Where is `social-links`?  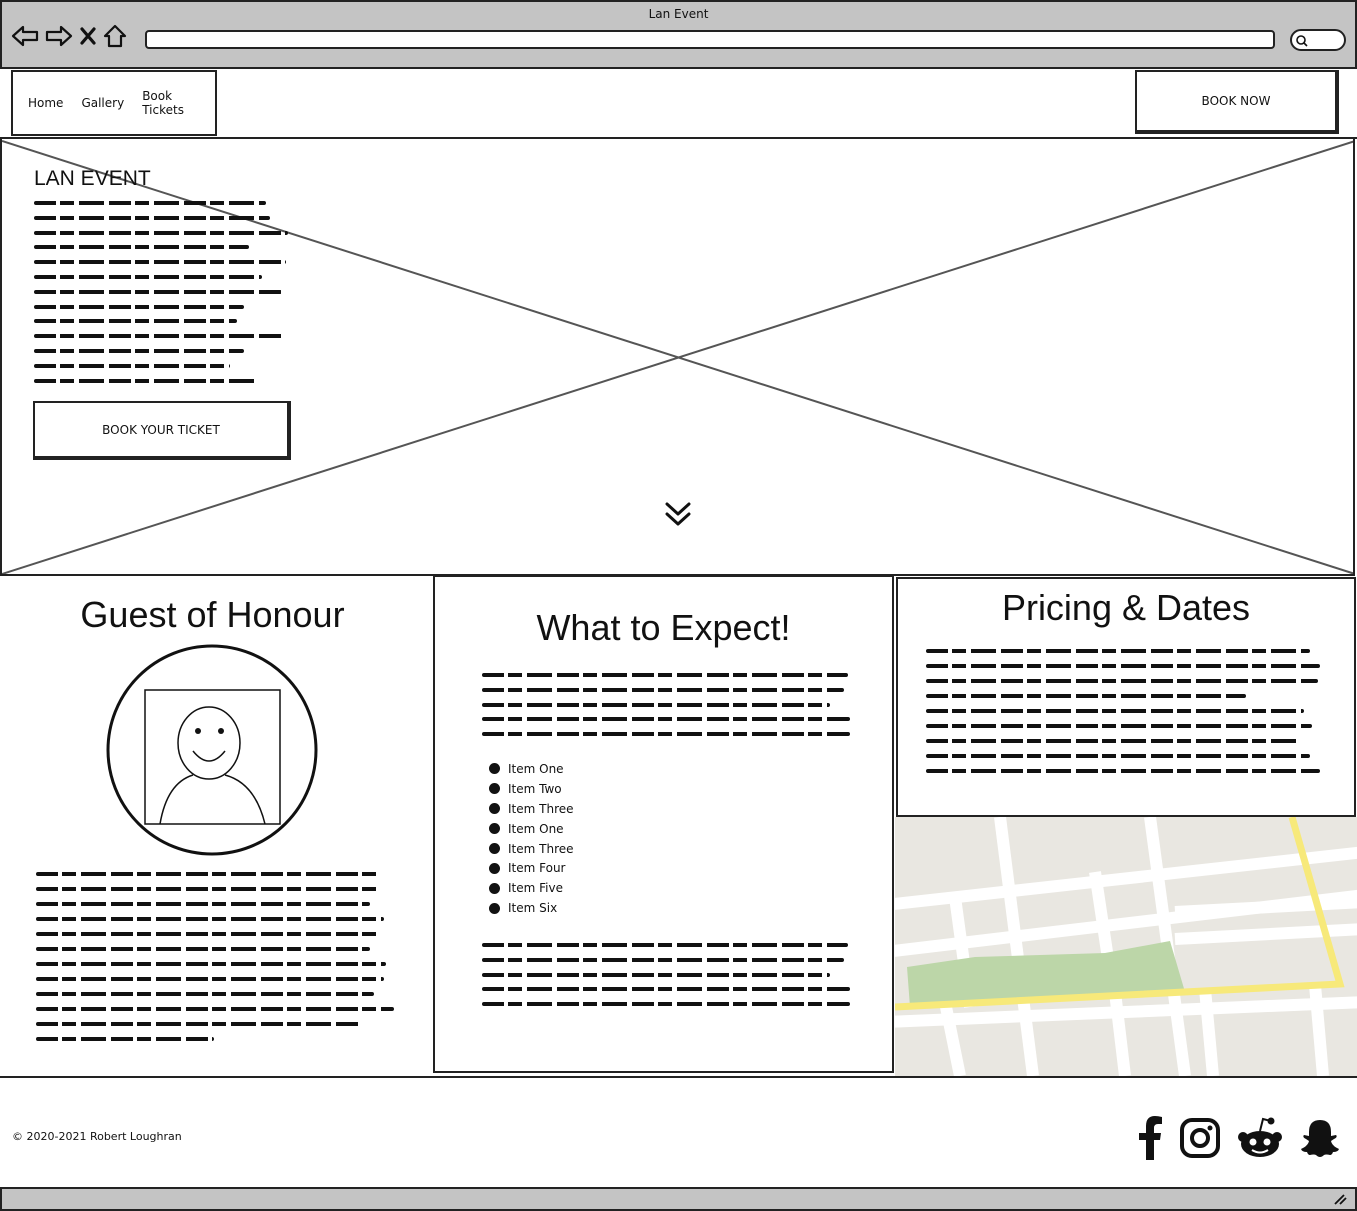 social-links is located at coordinates (1239, 1140).